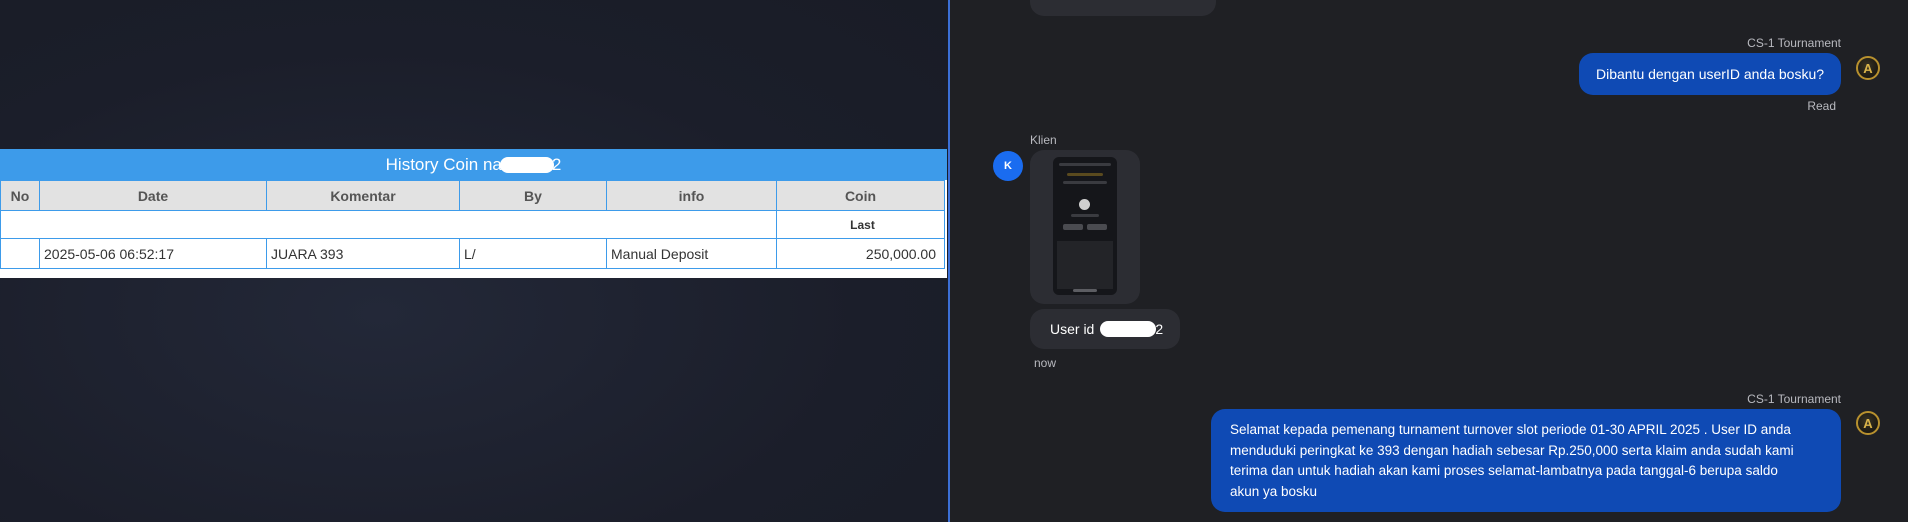 The image size is (1908, 522). Describe the element at coordinates (526, 164) in the screenshot. I see `redacted-username` at that location.